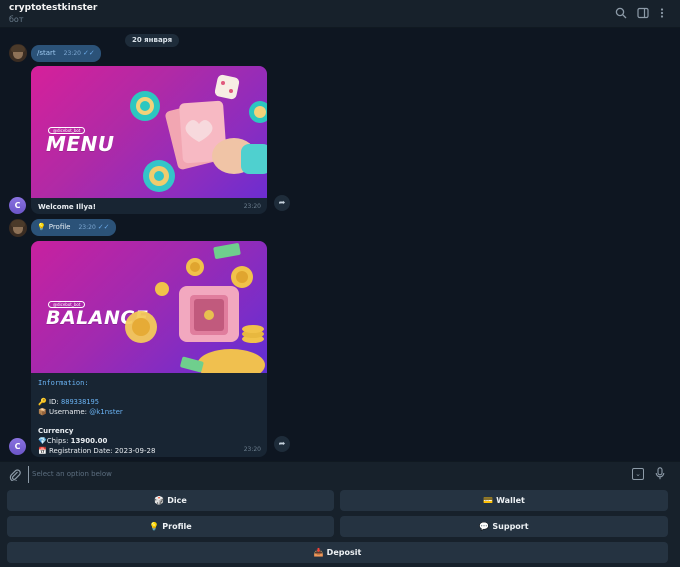  I want to click on profile-button: 💡 Profile, so click(170, 526).